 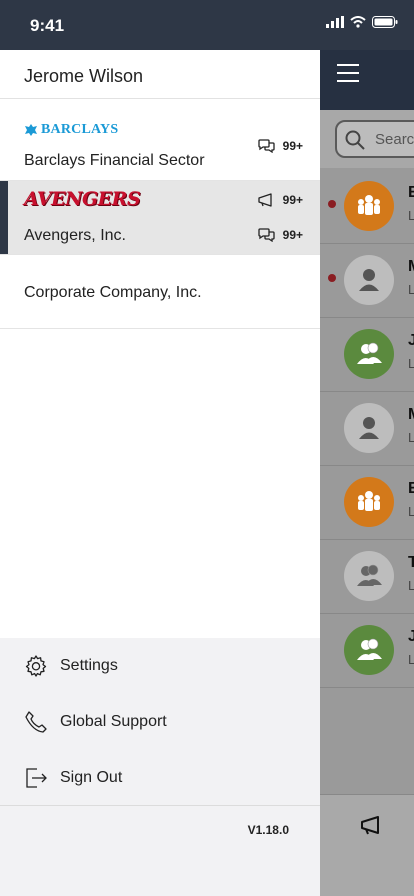 What do you see at coordinates (160, 74) in the screenshot?
I see `drawer-user-name: Jerome Wilson` at bounding box center [160, 74].